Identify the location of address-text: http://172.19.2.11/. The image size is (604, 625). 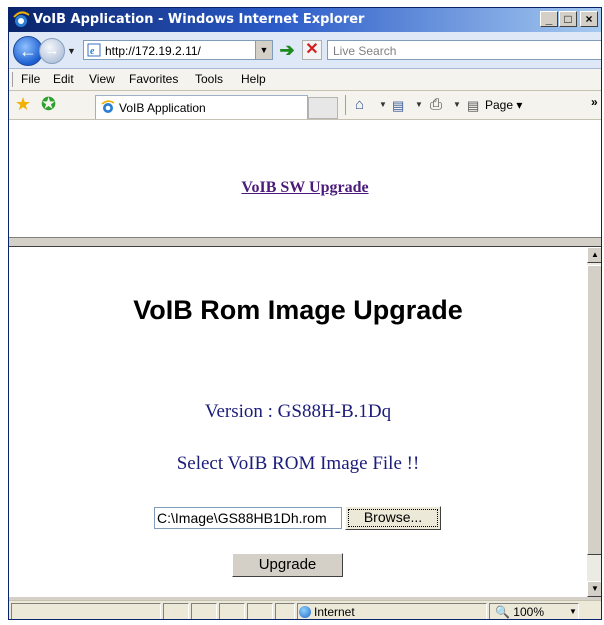
(153, 51).